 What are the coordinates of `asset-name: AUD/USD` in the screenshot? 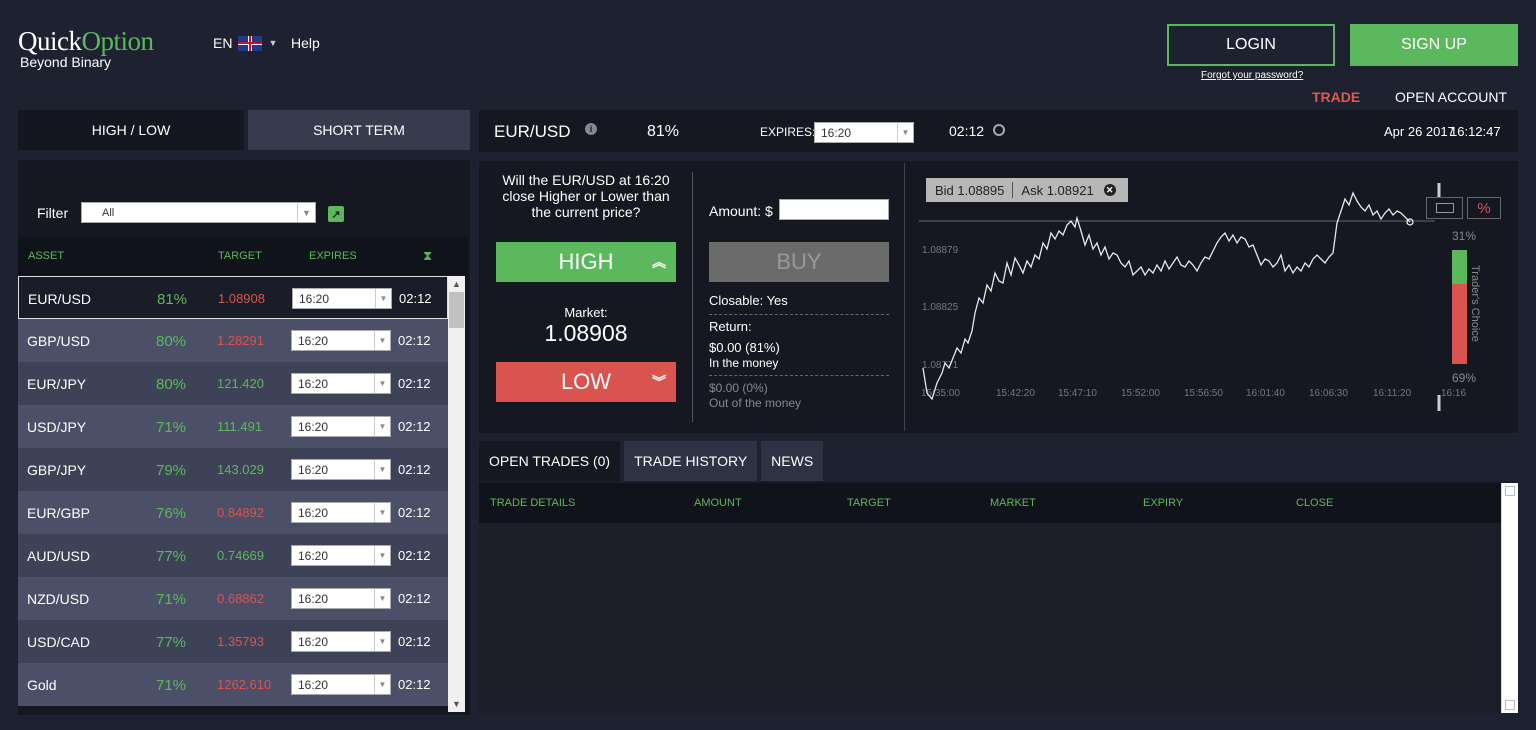 It's located at (59, 556).